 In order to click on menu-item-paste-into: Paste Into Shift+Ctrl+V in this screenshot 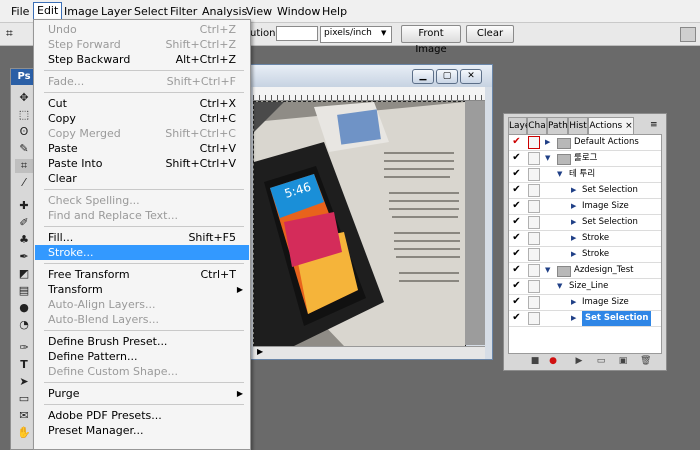, I will do `click(142, 163)`.